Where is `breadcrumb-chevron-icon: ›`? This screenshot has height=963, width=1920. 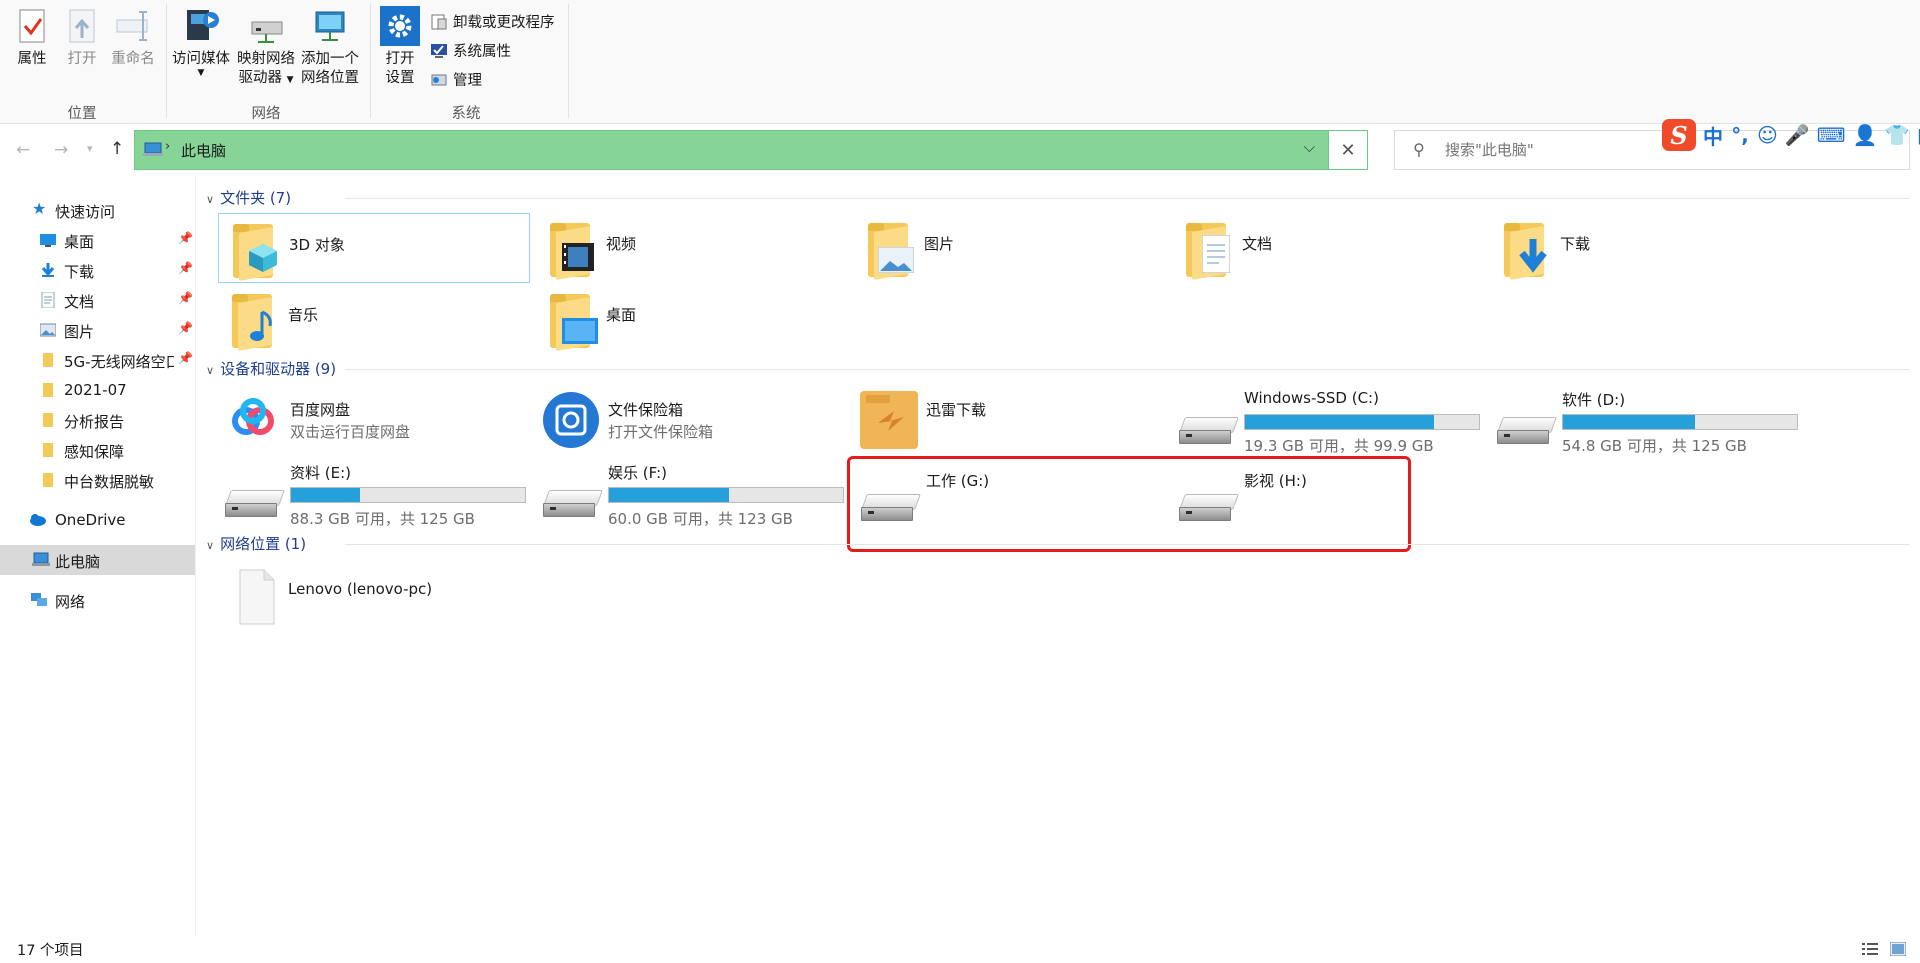
breadcrumb-chevron-icon: › is located at coordinates (167, 146).